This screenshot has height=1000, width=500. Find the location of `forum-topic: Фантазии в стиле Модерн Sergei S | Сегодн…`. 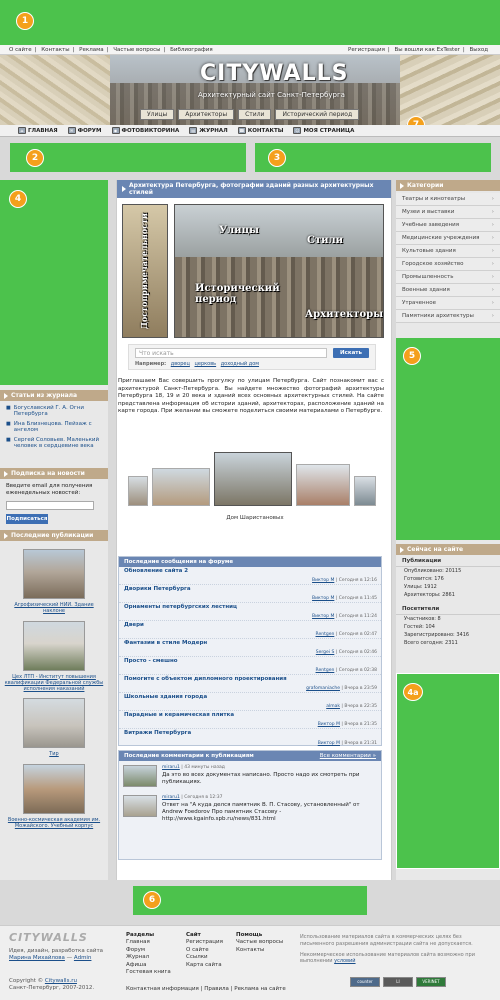

forum-topic: Фантазии в стиле Модерн Sergei S | Сегодн… is located at coordinates (250, 648).